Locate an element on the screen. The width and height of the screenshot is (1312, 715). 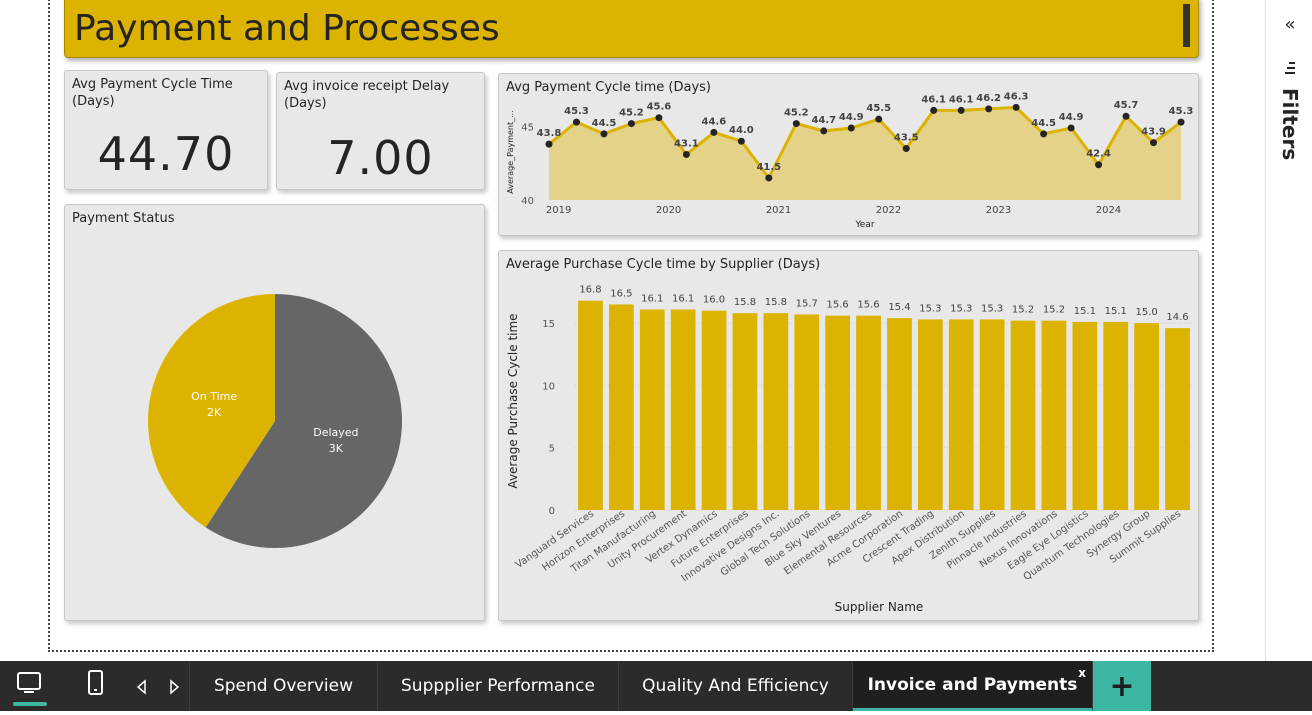
add-page-button: + is located at coordinates (1122, 686).